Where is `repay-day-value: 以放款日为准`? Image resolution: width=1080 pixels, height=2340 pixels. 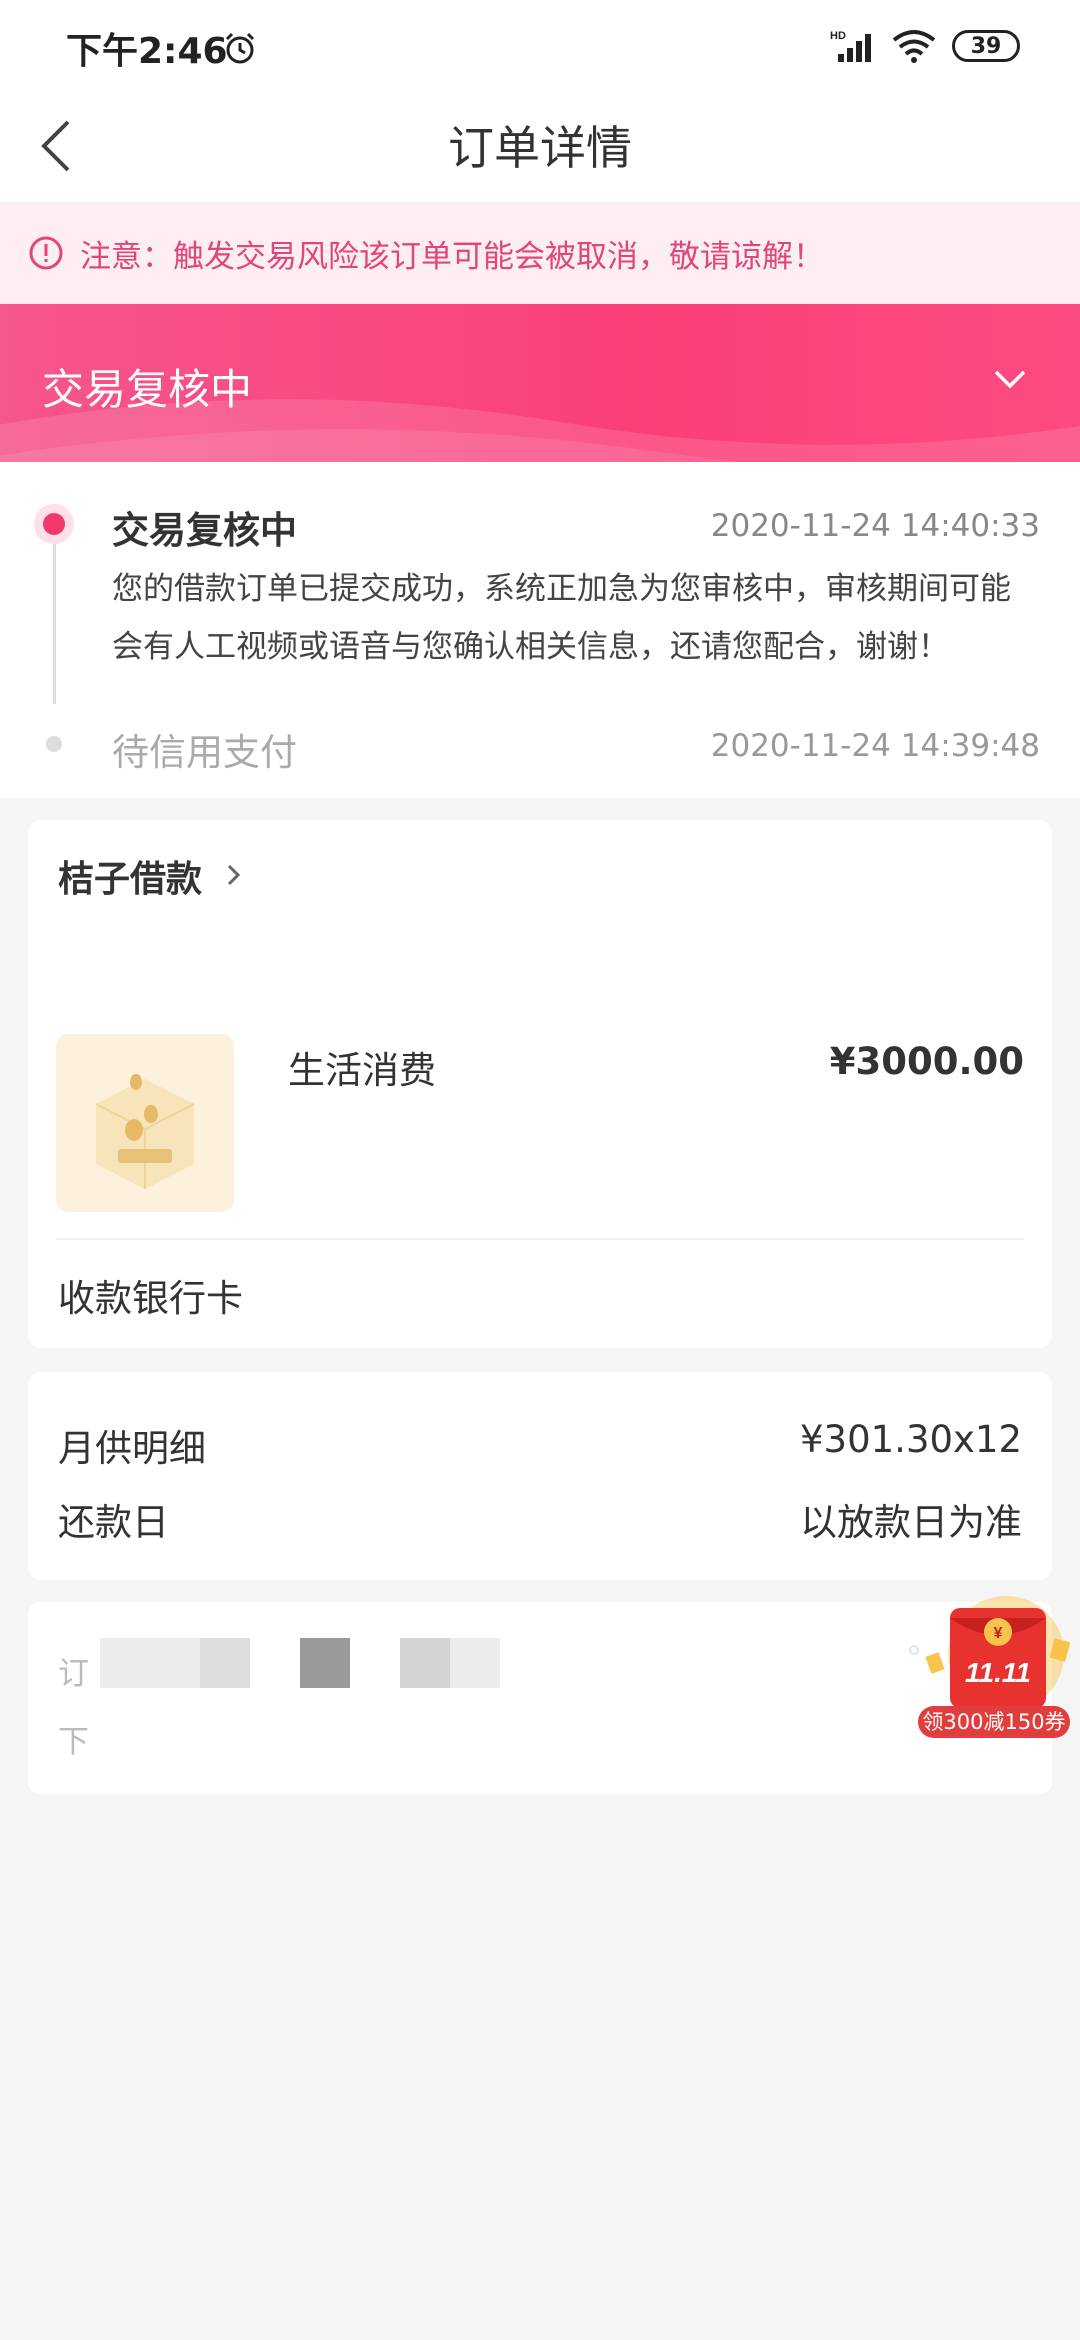 repay-day-value: 以放款日为准 is located at coordinates (911, 1522).